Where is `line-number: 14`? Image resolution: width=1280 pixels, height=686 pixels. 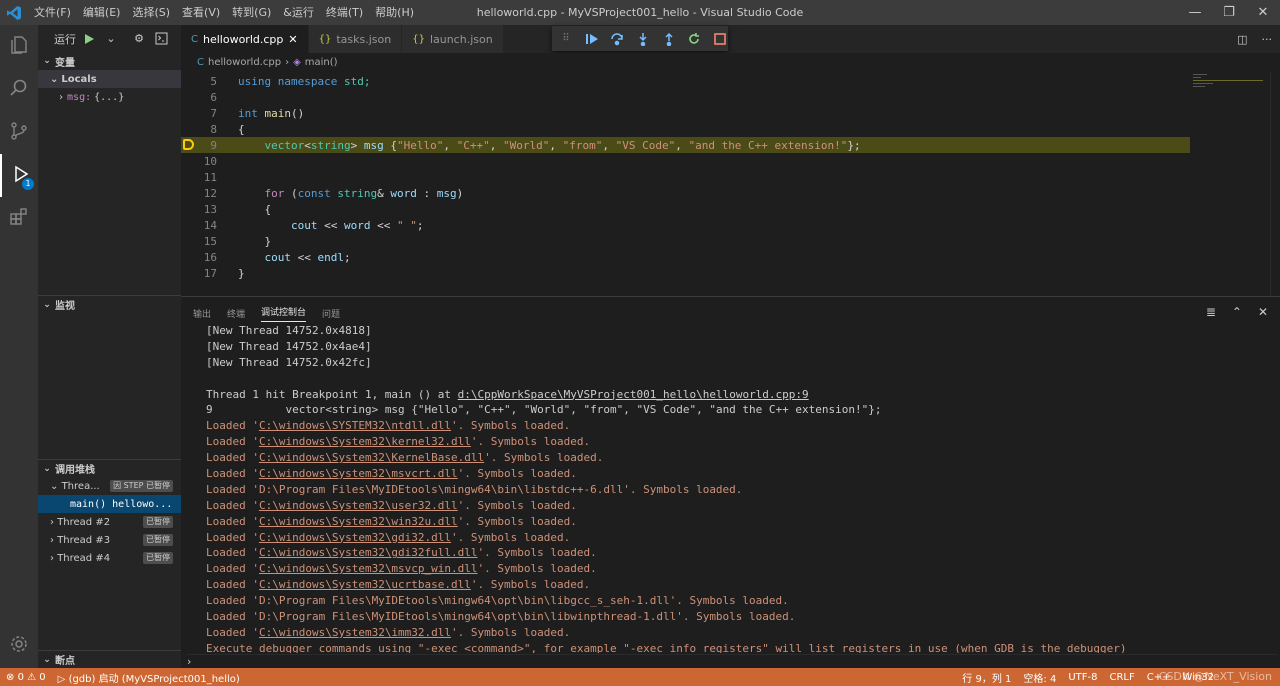 line-number: 14 is located at coordinates (210, 225).